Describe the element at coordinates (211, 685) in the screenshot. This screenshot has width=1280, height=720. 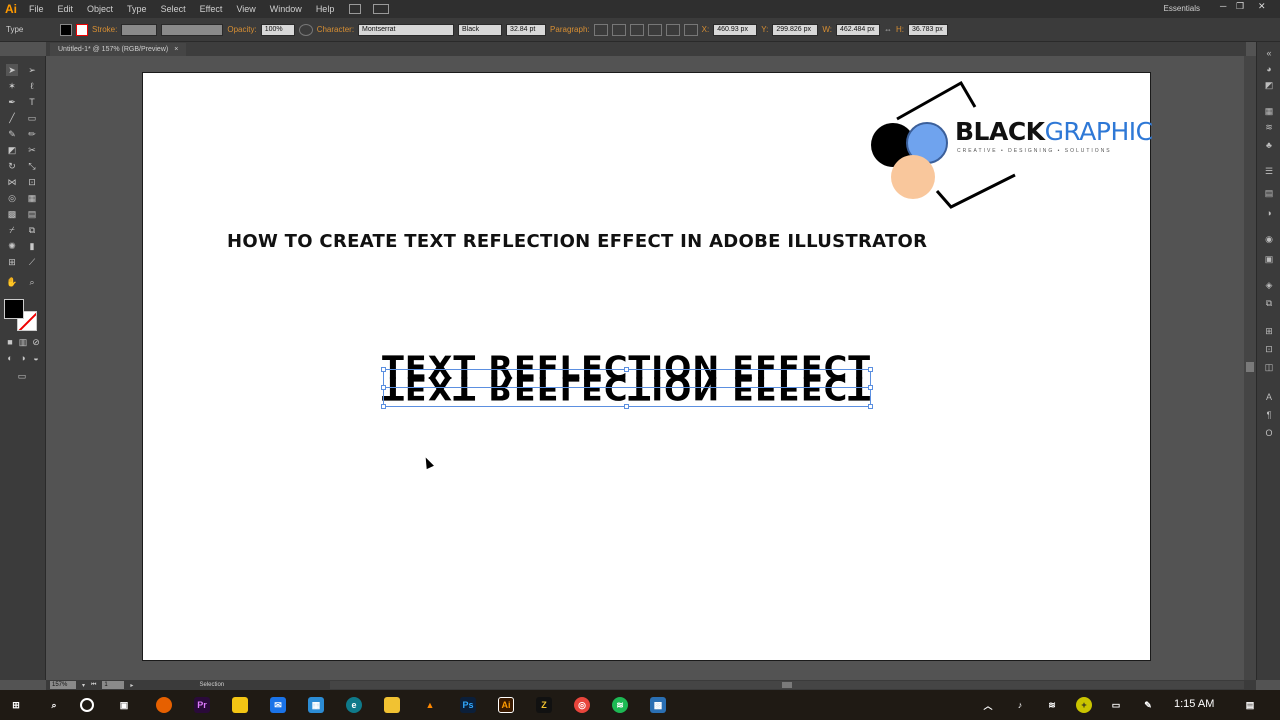
I see `status-tool-text: Selection` at that location.